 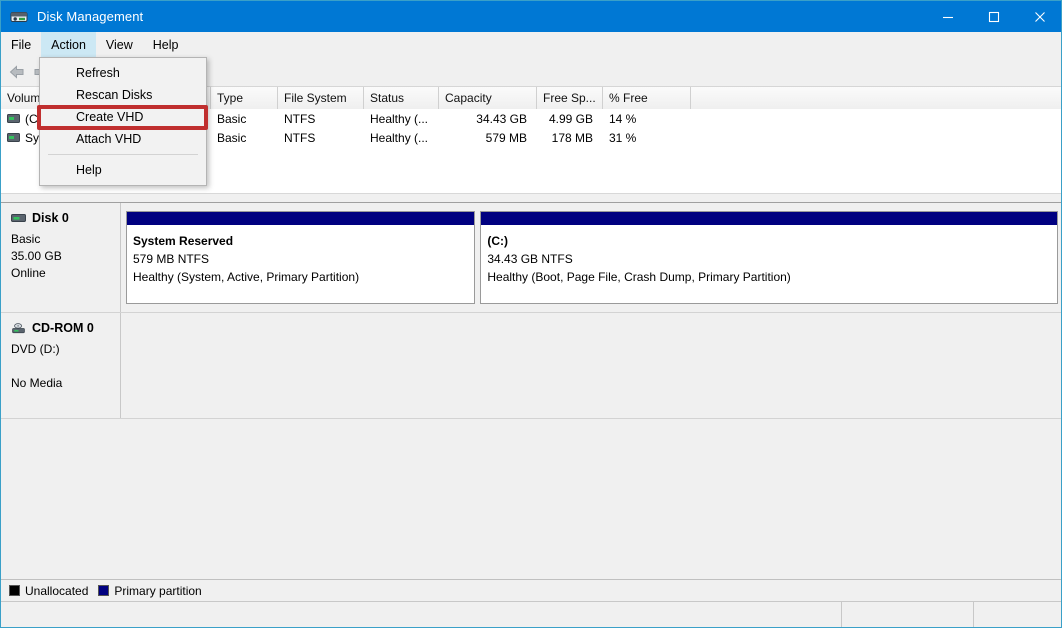 What do you see at coordinates (315, 98) in the screenshot?
I see `column-header-file-system-label: File System` at bounding box center [315, 98].